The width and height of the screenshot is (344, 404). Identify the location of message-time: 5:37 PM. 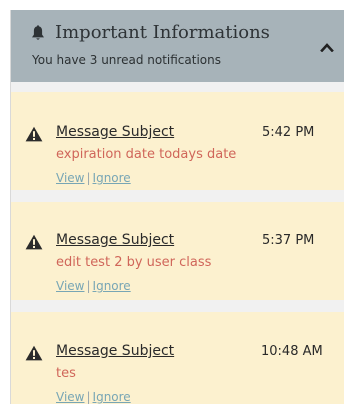
(288, 240).